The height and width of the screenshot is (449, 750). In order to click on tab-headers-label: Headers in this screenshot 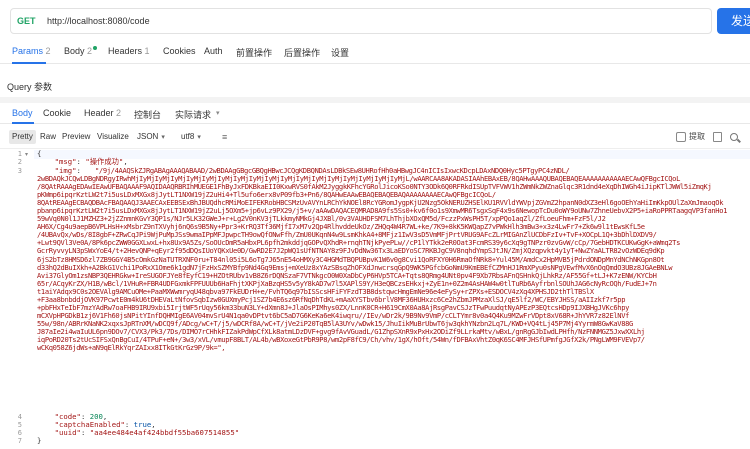, I will do `click(125, 51)`.